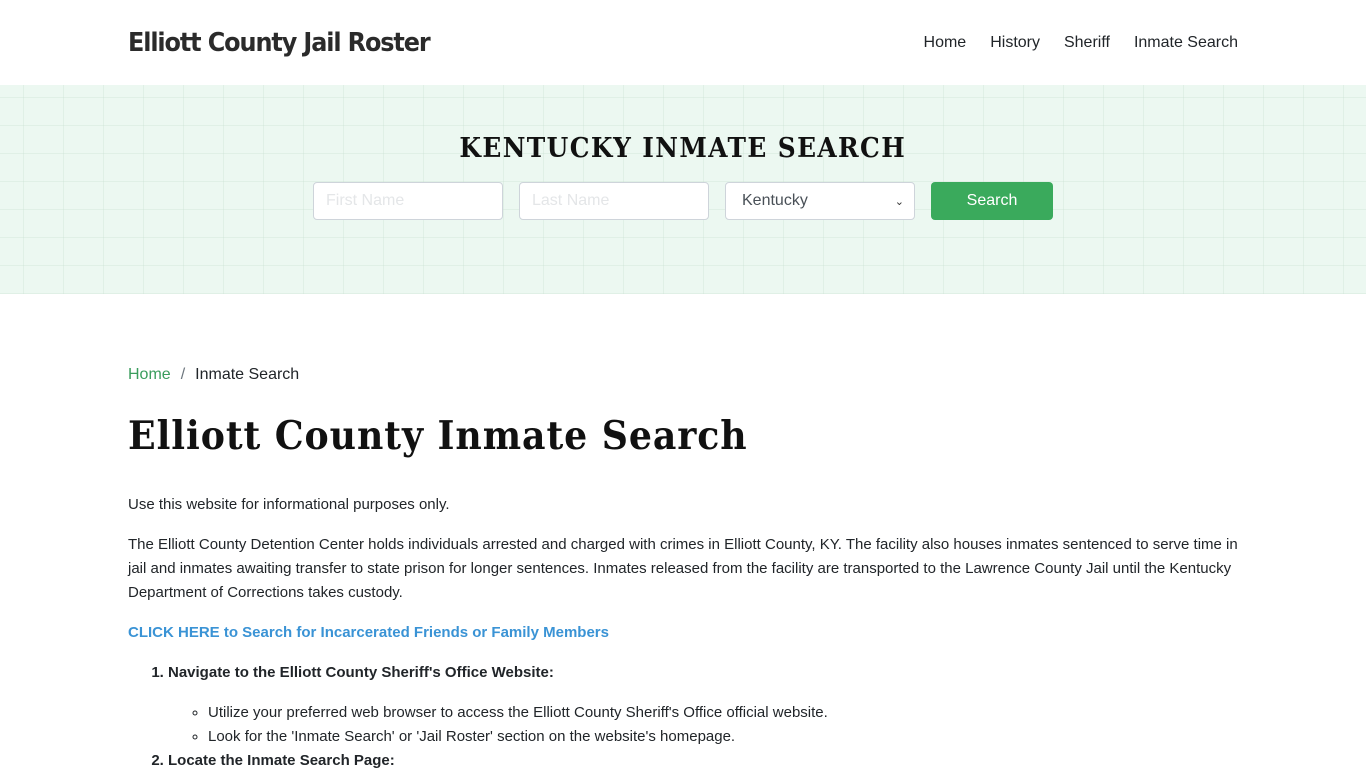 This screenshot has height=768, width=1366. I want to click on breadcrumb-current: Inmate Search, so click(247, 374).